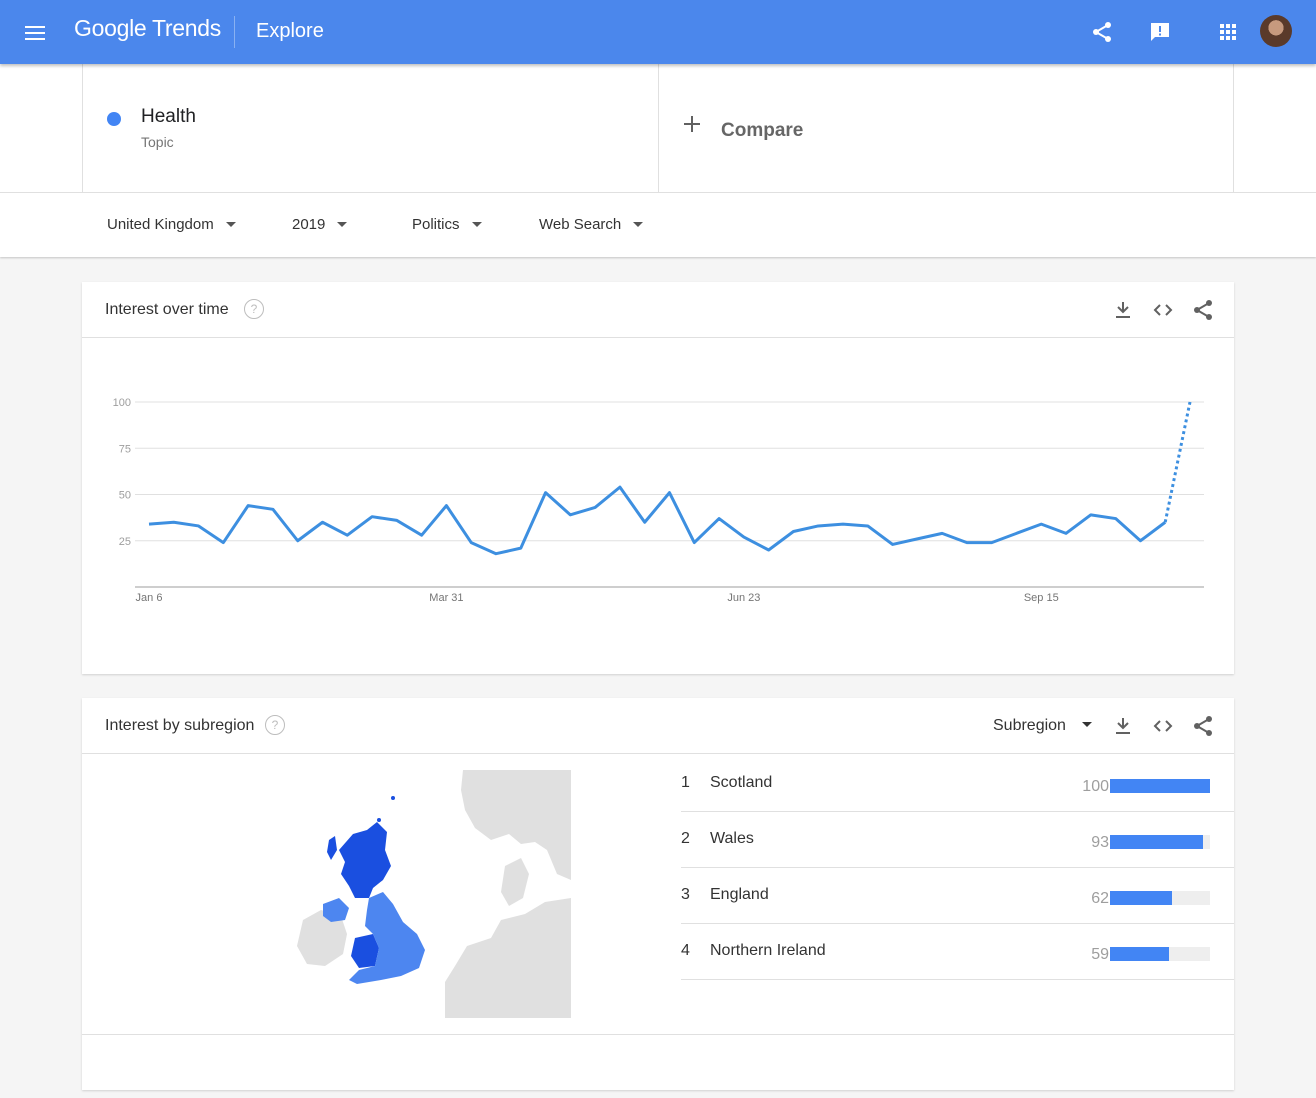  What do you see at coordinates (957, 951) in the screenshot?
I see `table-row: 4 Northern Ireland 59` at bounding box center [957, 951].